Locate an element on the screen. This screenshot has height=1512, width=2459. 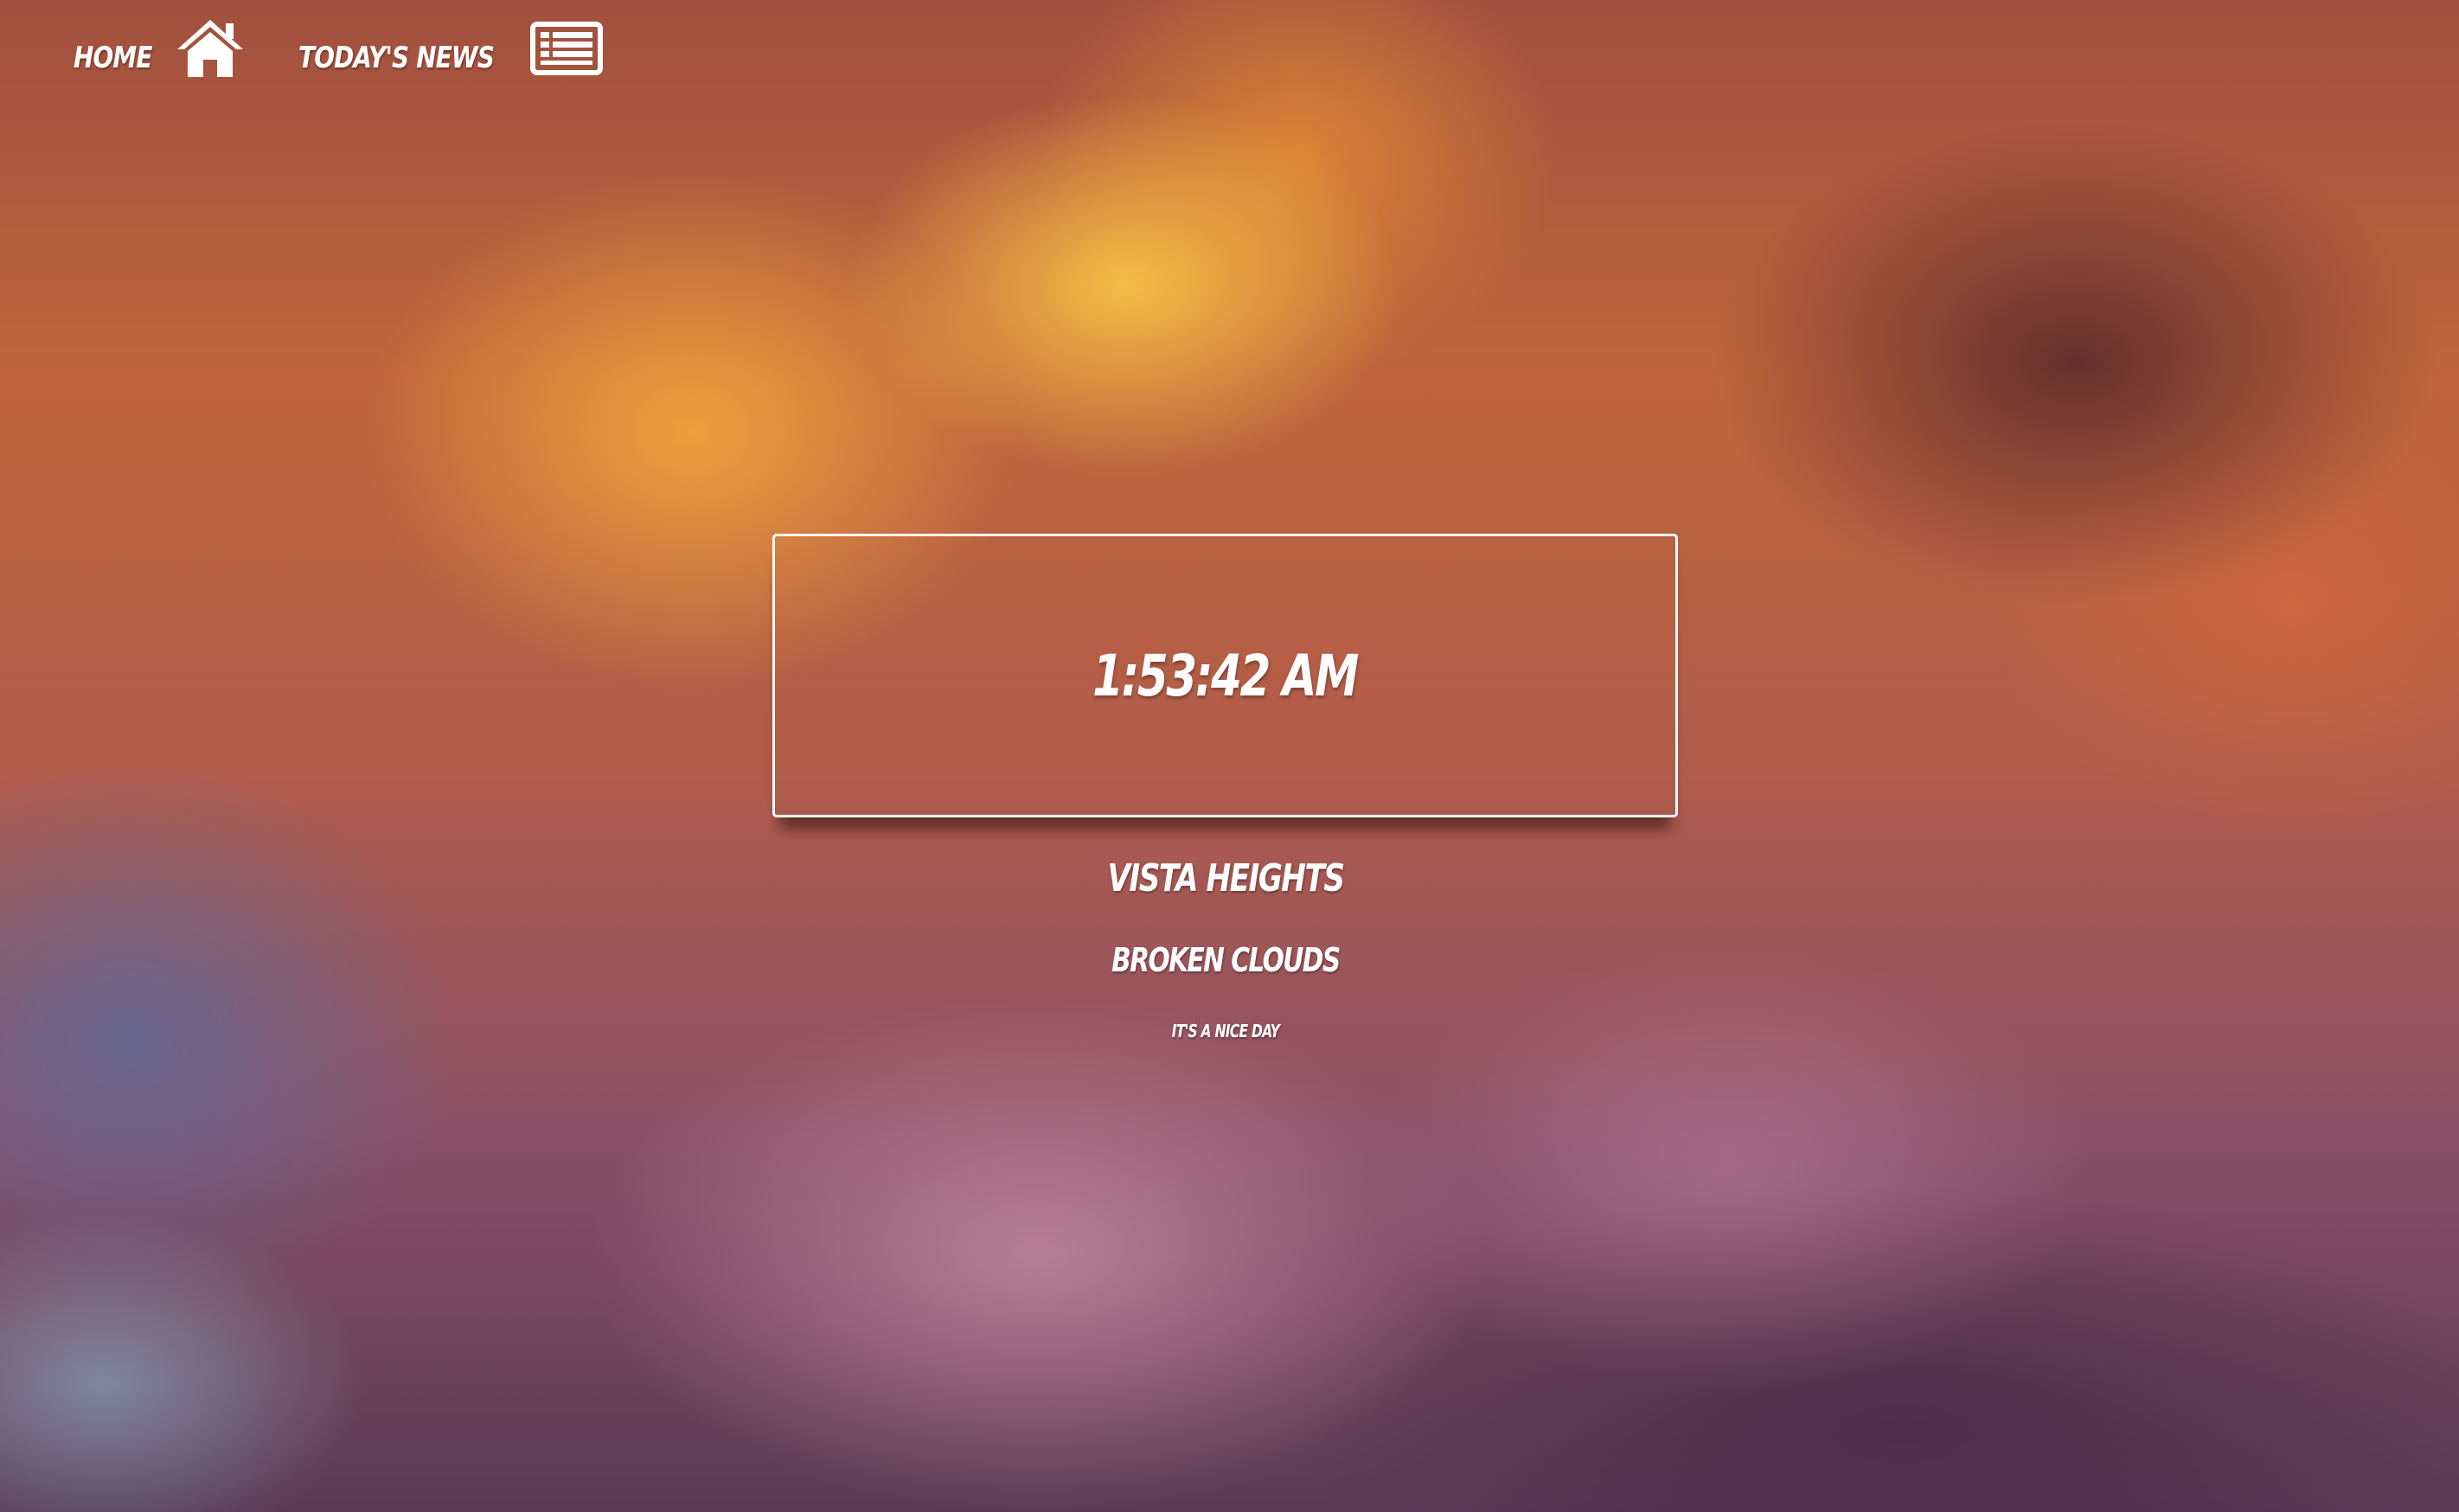
clock-panel: 1:53:42 AM is located at coordinates (1225, 675).